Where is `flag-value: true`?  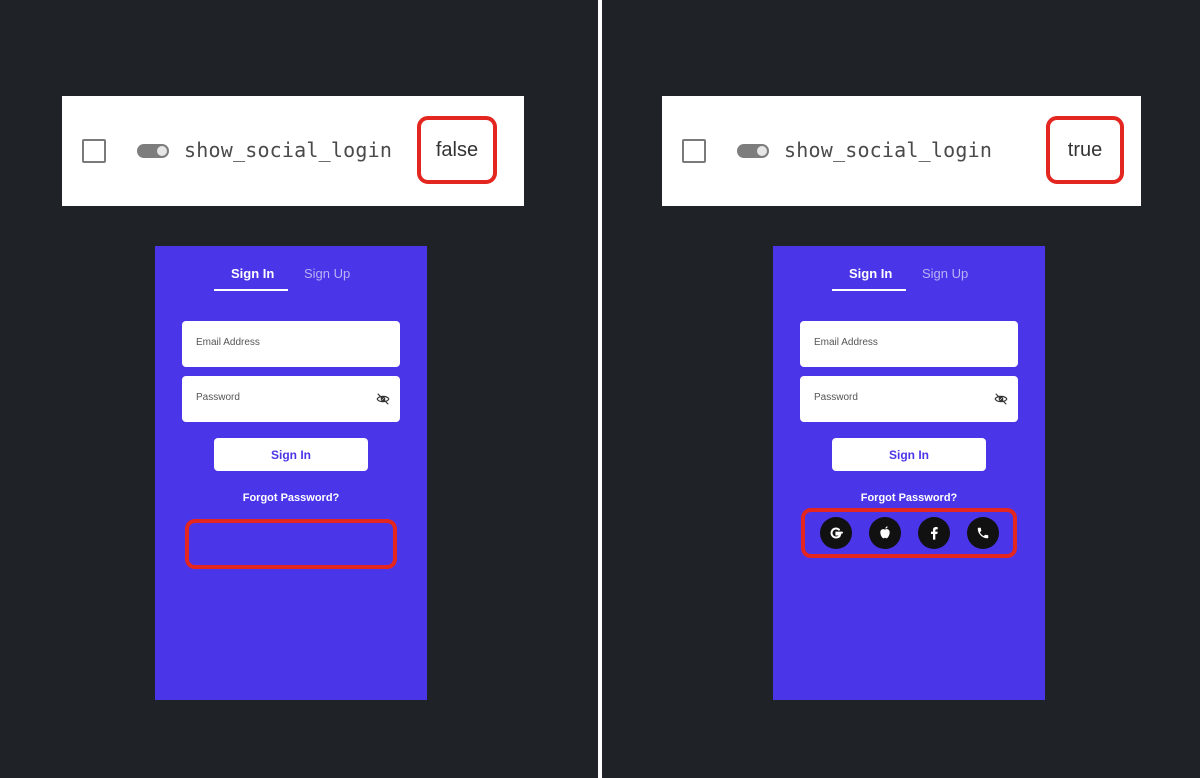 flag-value: true is located at coordinates (1085, 149).